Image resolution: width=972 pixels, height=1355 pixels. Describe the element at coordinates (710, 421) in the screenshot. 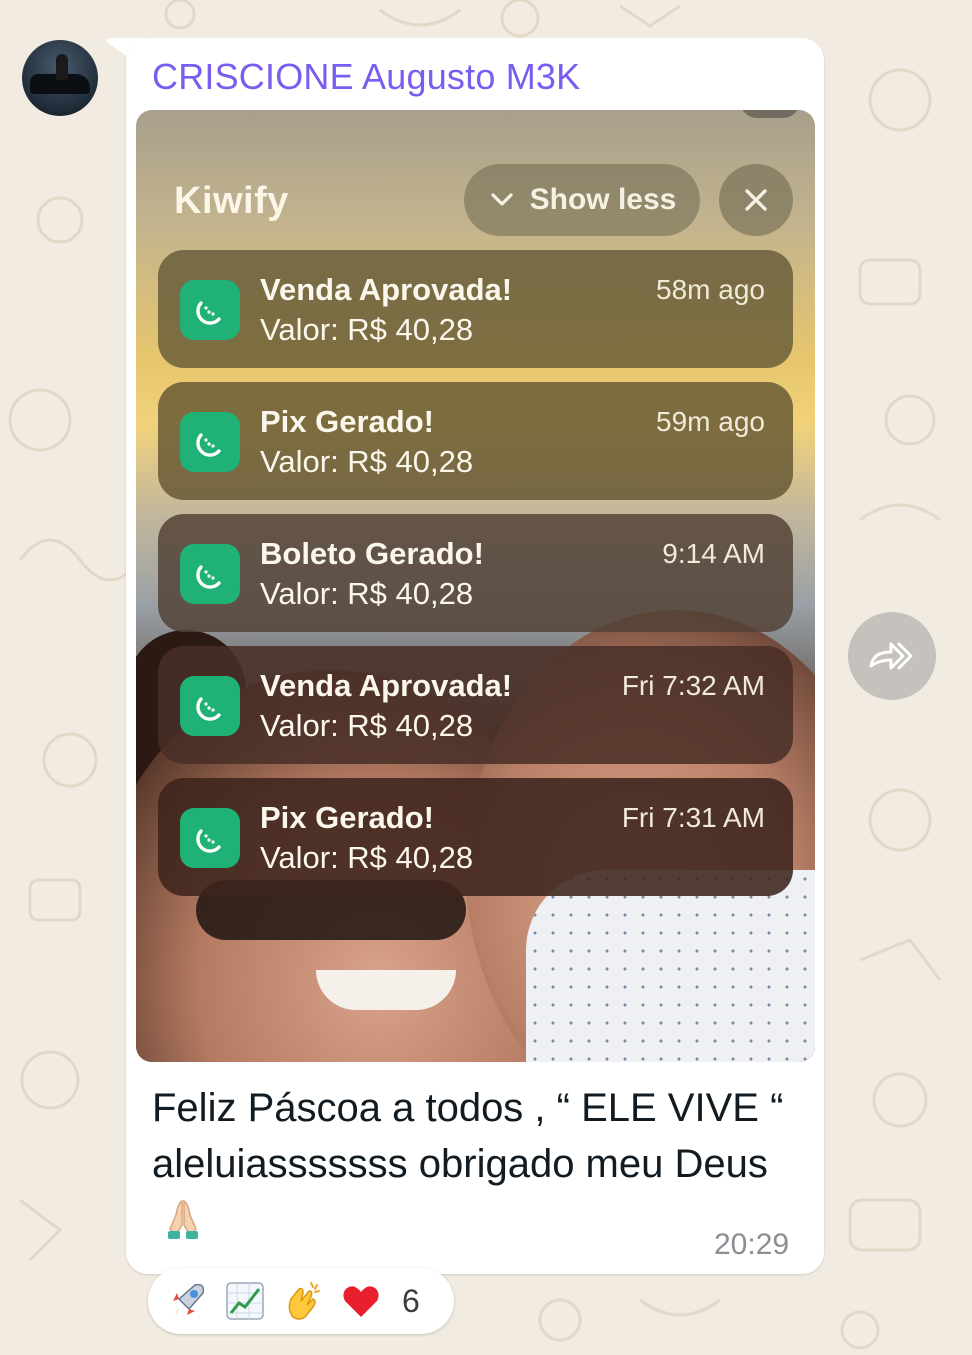

I see `notification-time: 59m ago` at that location.